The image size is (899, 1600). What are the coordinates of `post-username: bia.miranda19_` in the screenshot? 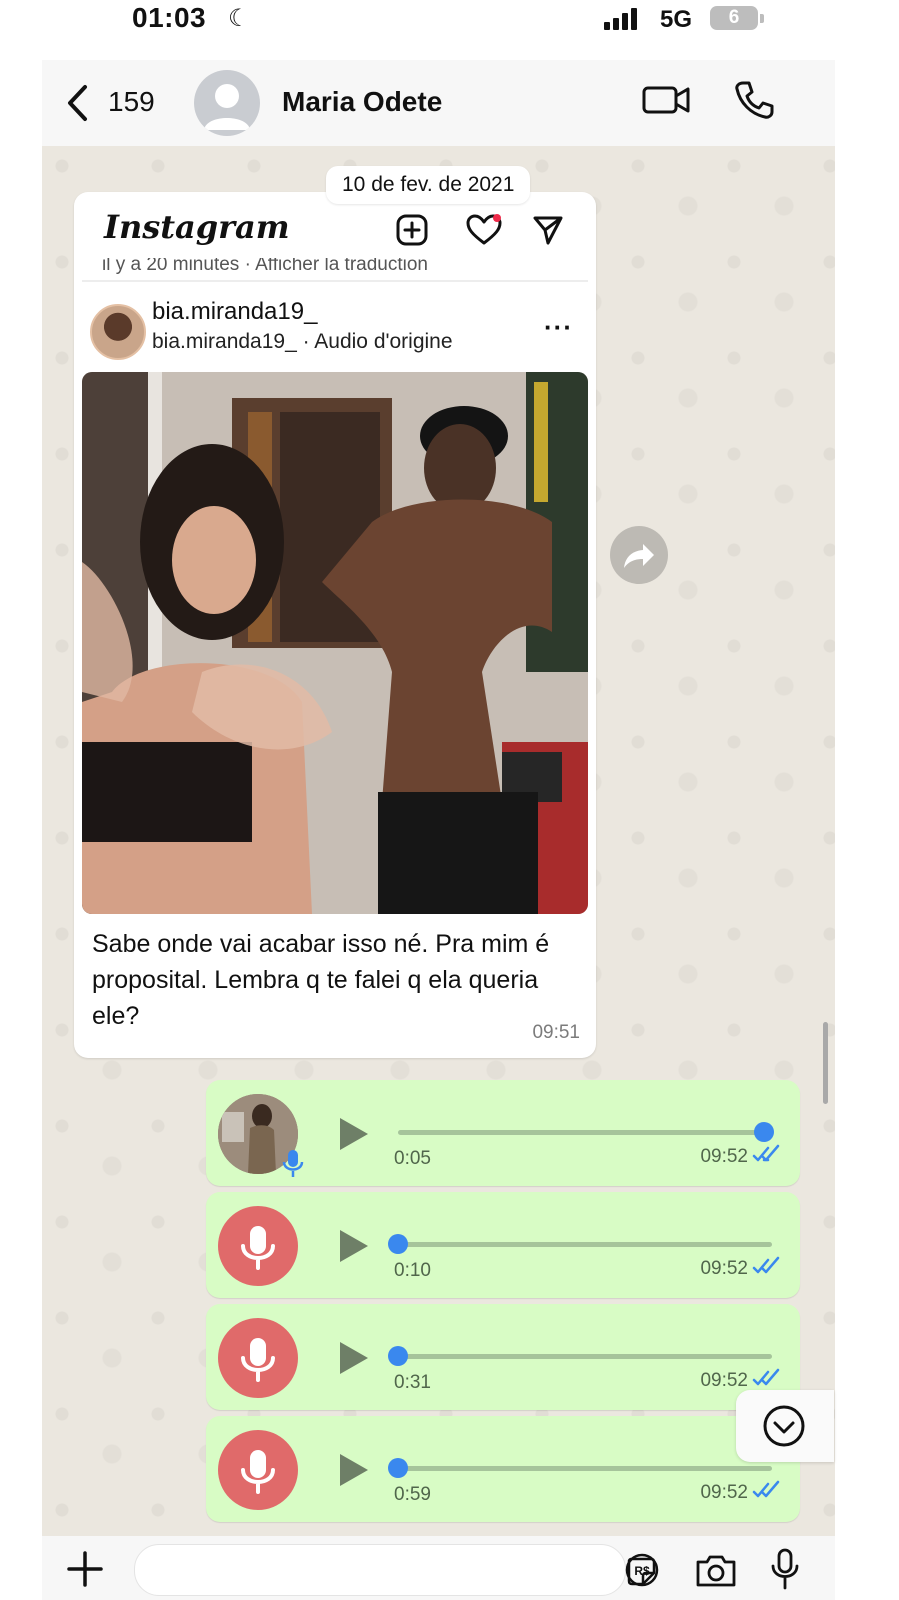 It's located at (235, 311).